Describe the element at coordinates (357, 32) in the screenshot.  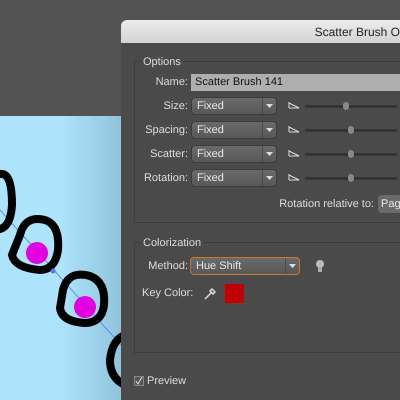
I see `window-title: Scatter Brush O` at that location.